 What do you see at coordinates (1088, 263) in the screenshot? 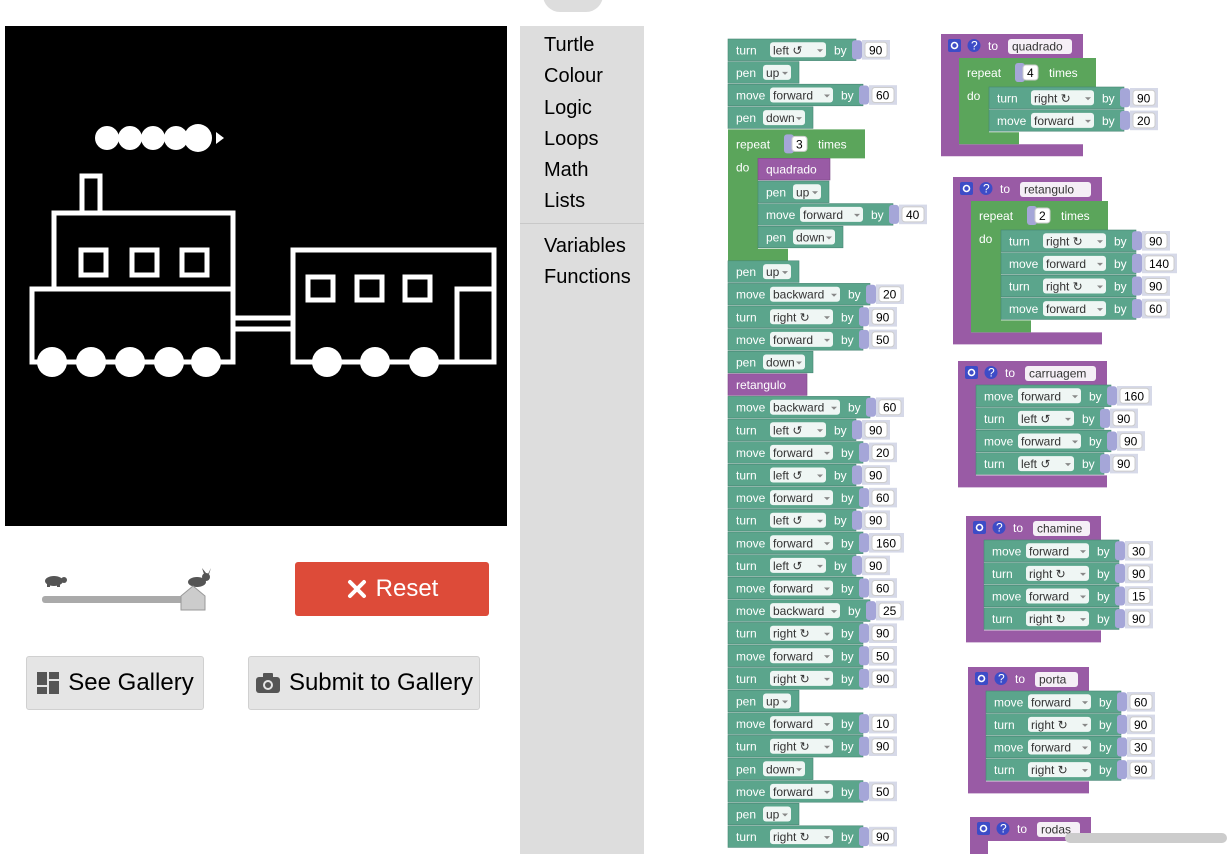
I see `move-block: move forward by 140` at bounding box center [1088, 263].